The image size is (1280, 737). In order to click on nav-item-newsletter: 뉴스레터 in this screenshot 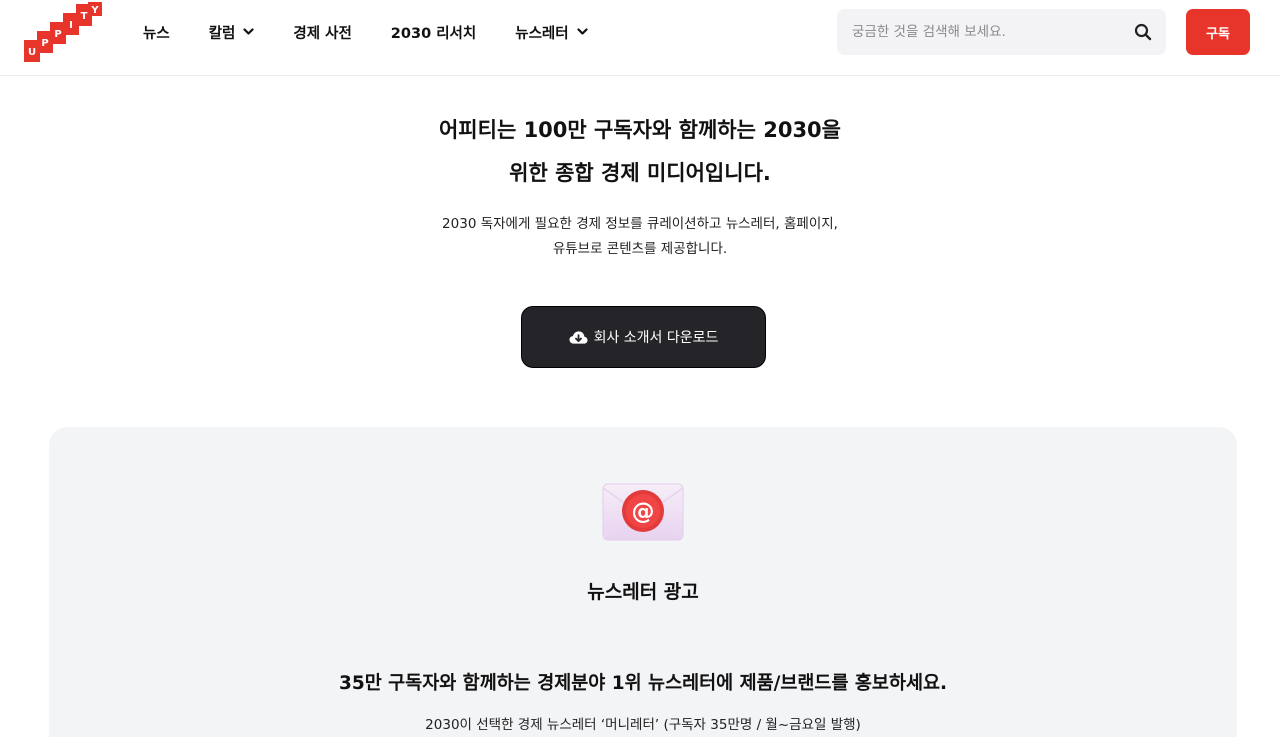, I will do `click(551, 32)`.